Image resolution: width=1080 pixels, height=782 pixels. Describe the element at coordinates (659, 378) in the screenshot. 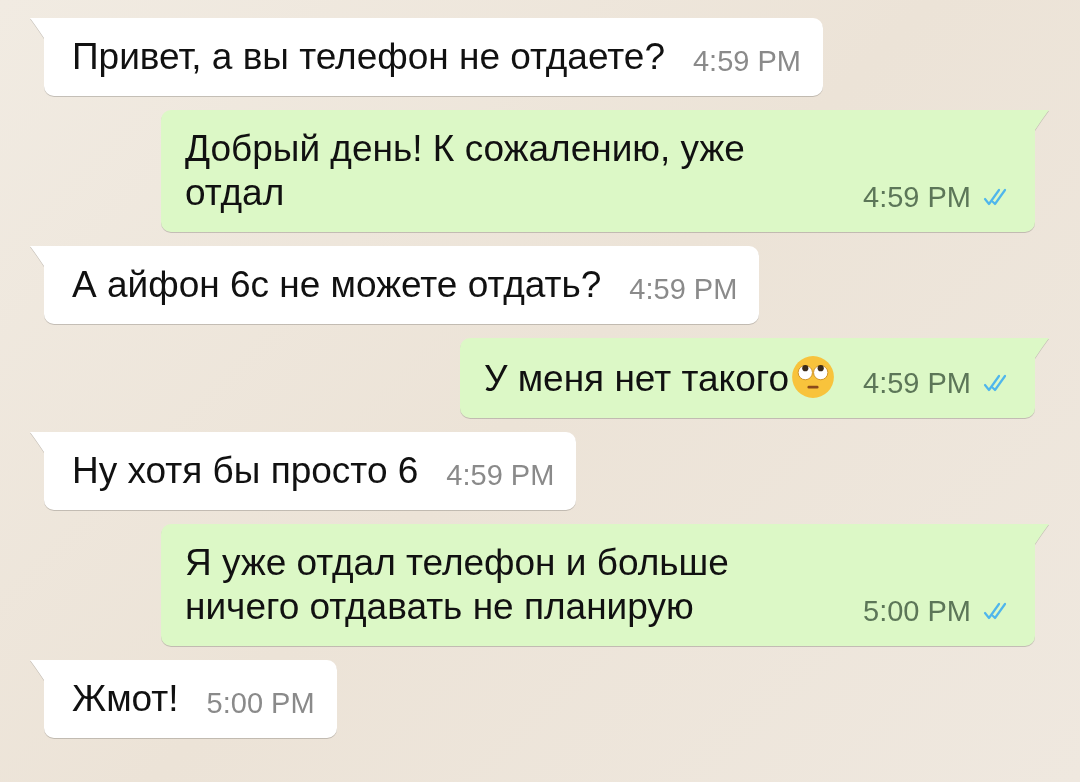

I see `message-text: У меня нет такого` at that location.